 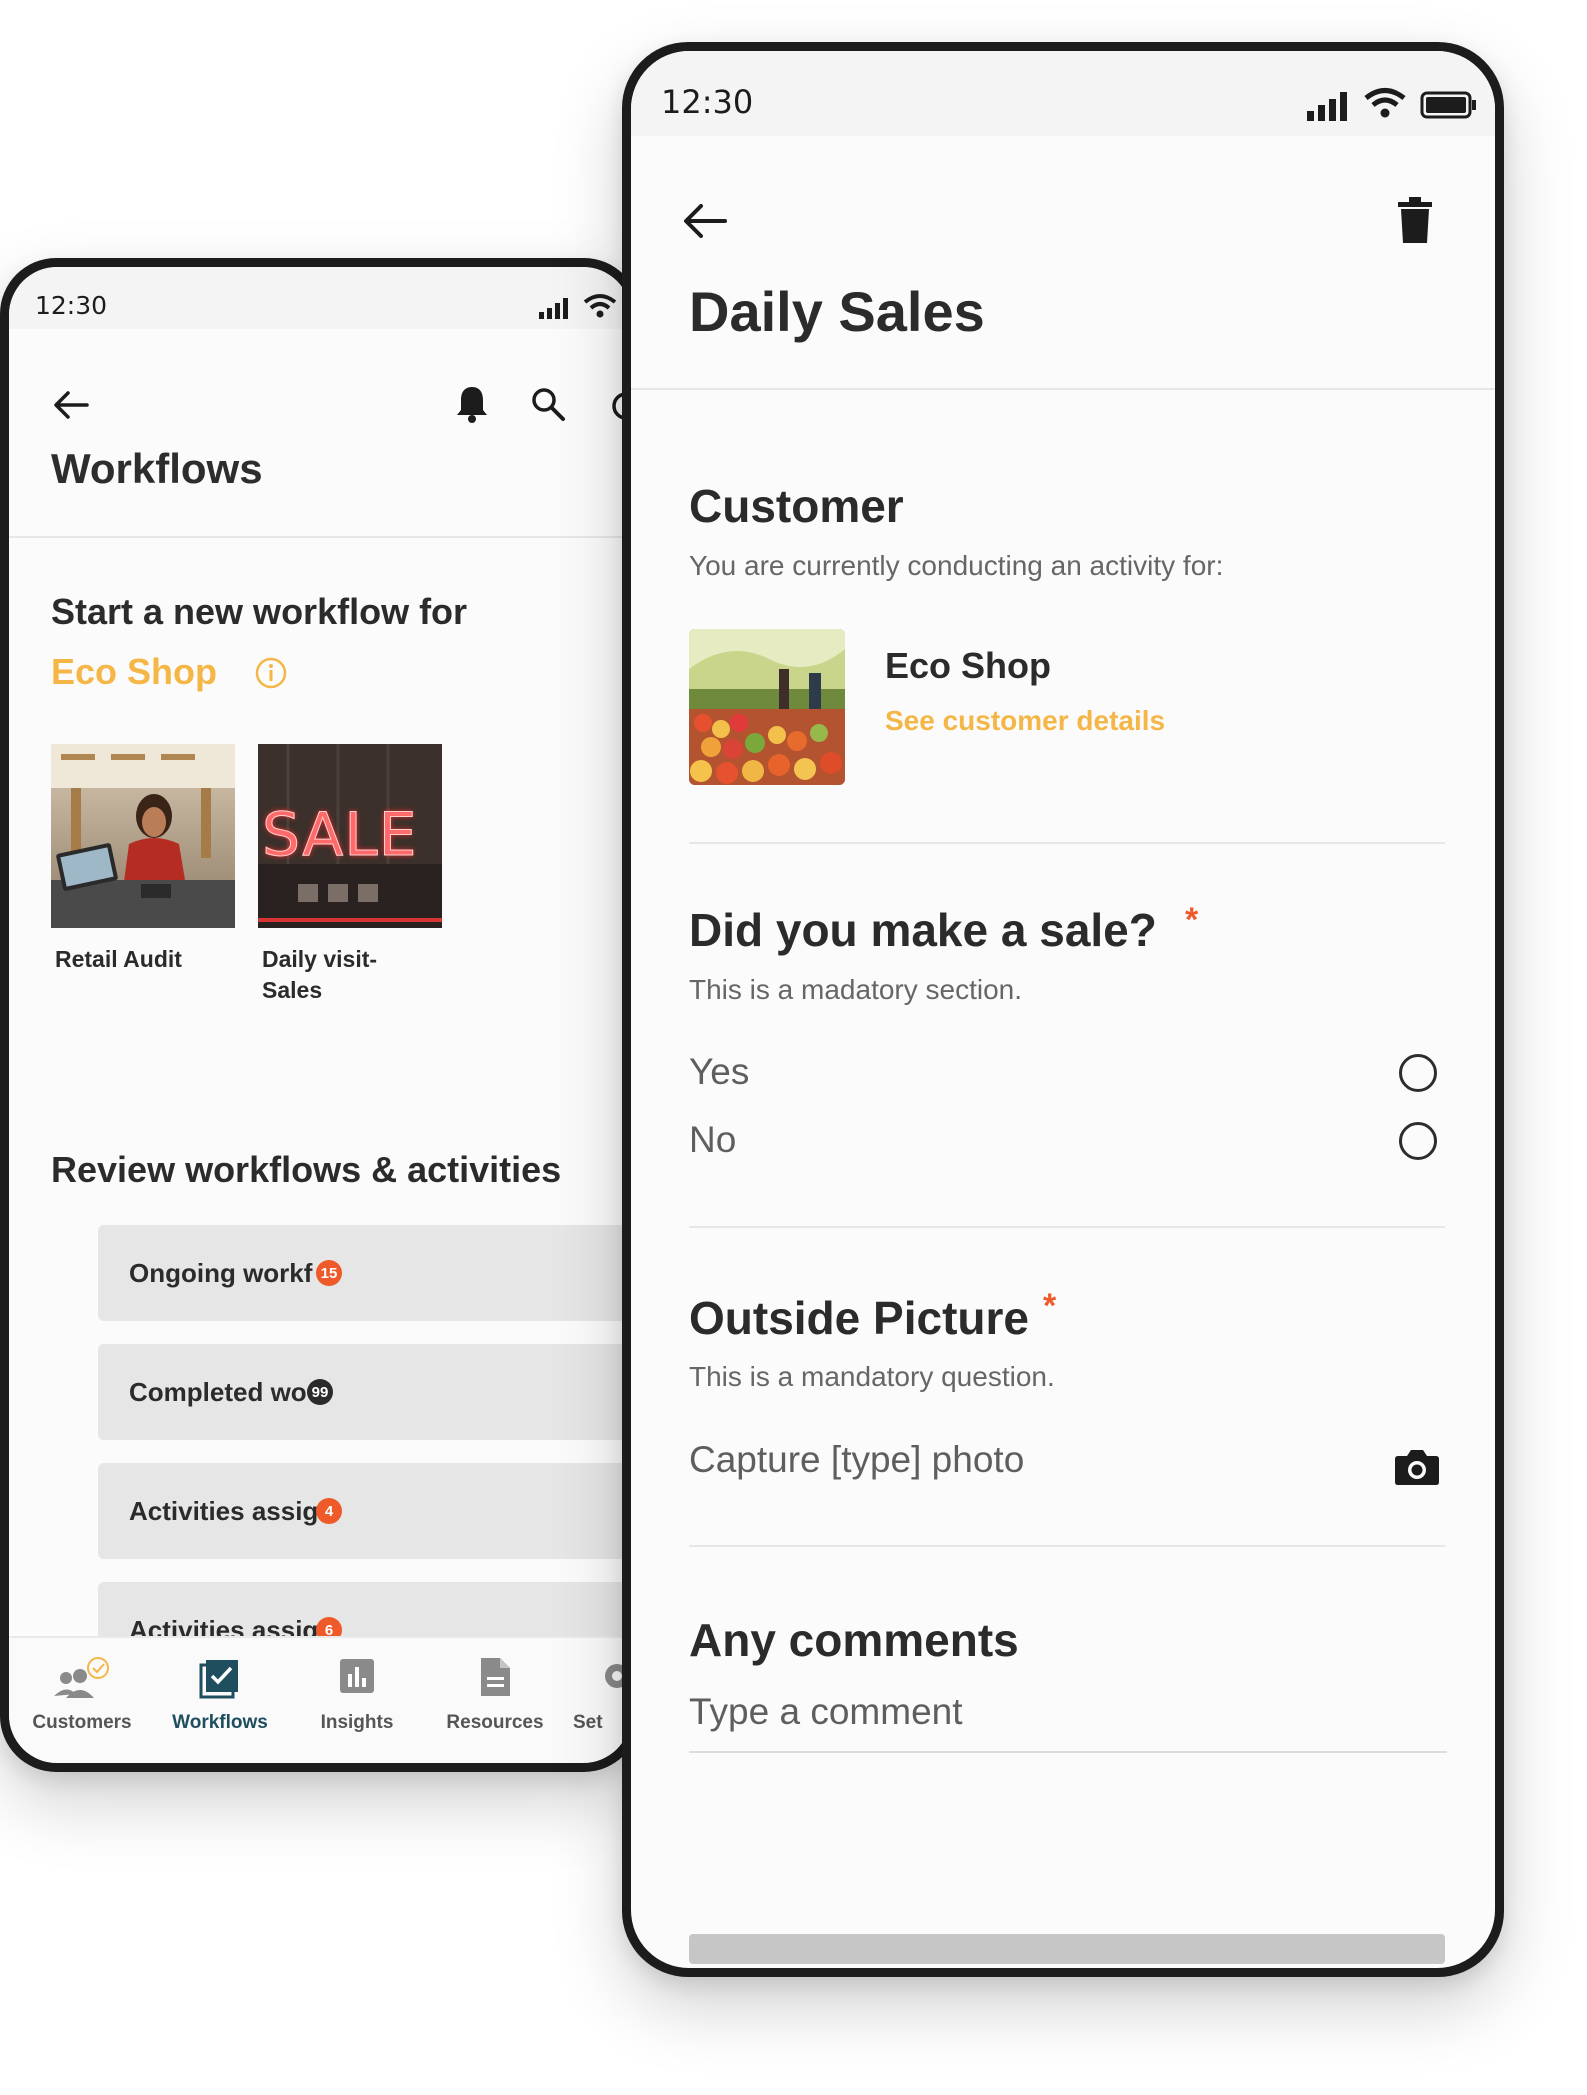 What do you see at coordinates (157, 468) in the screenshot?
I see `page-title: Workflows` at bounding box center [157, 468].